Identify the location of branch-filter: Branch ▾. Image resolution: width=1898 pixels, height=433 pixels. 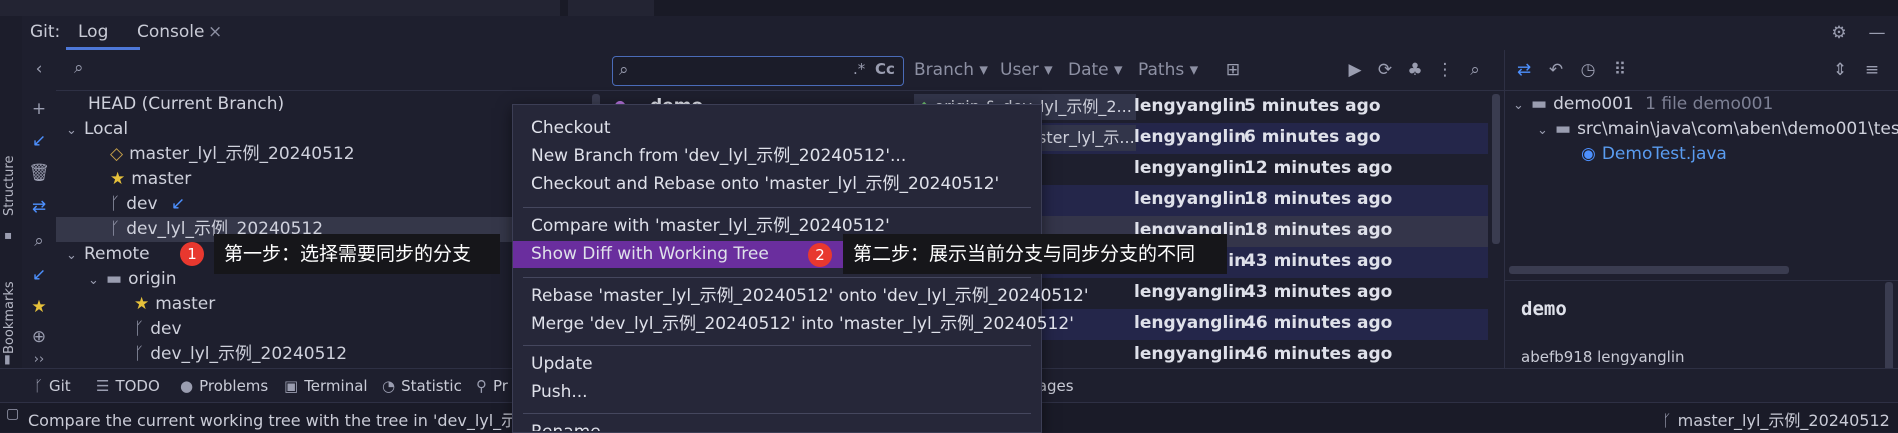
(951, 70).